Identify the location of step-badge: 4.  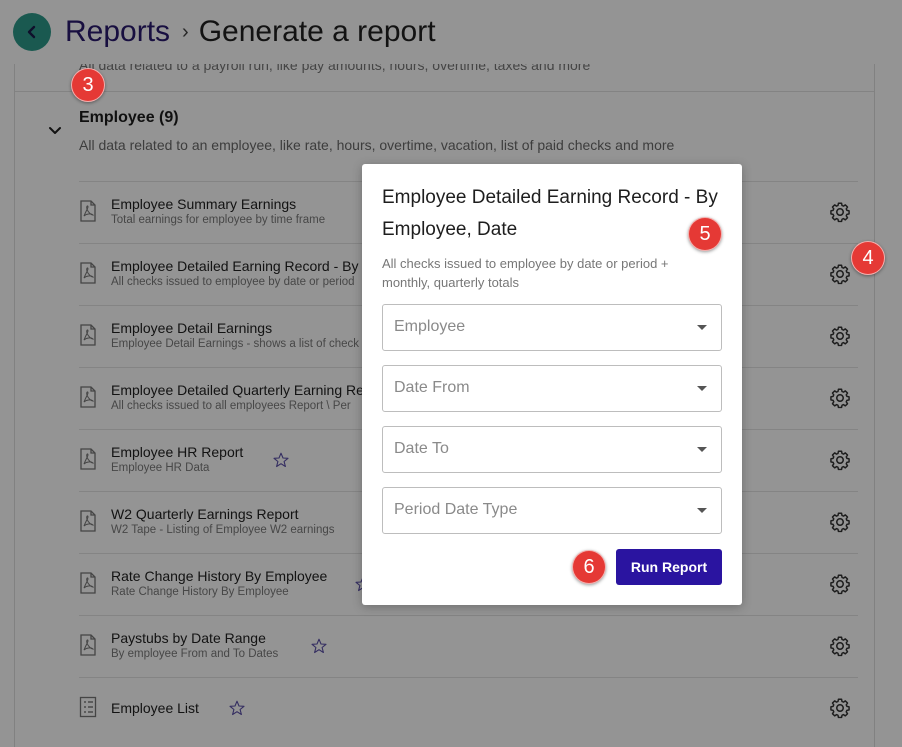
(868, 258).